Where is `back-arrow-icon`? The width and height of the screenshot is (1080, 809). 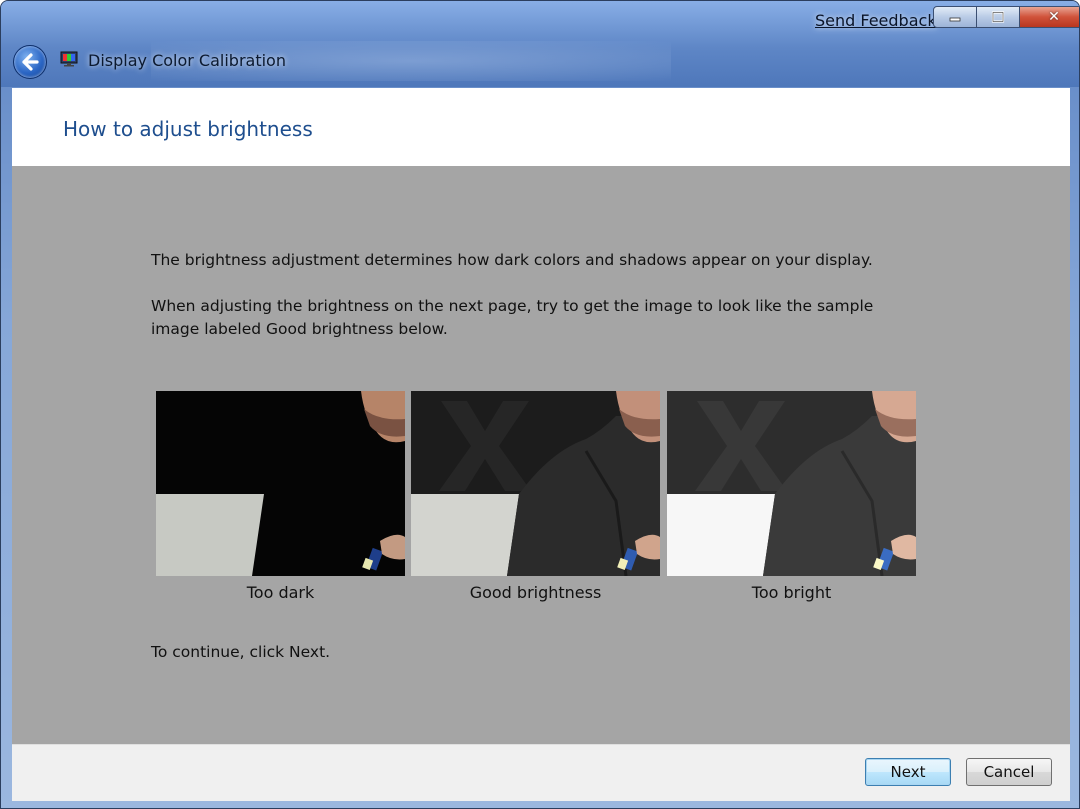 back-arrow-icon is located at coordinates (30, 62).